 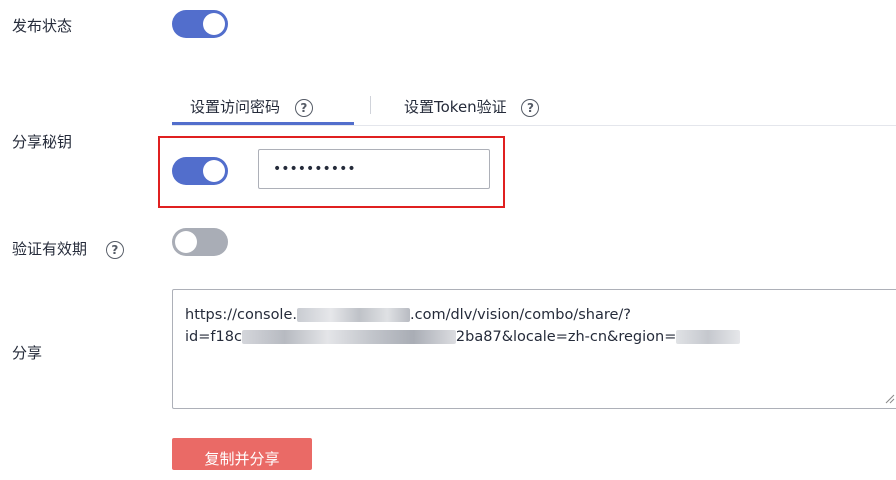 What do you see at coordinates (890, 399) in the screenshot?
I see `resize-handle-icon` at bounding box center [890, 399].